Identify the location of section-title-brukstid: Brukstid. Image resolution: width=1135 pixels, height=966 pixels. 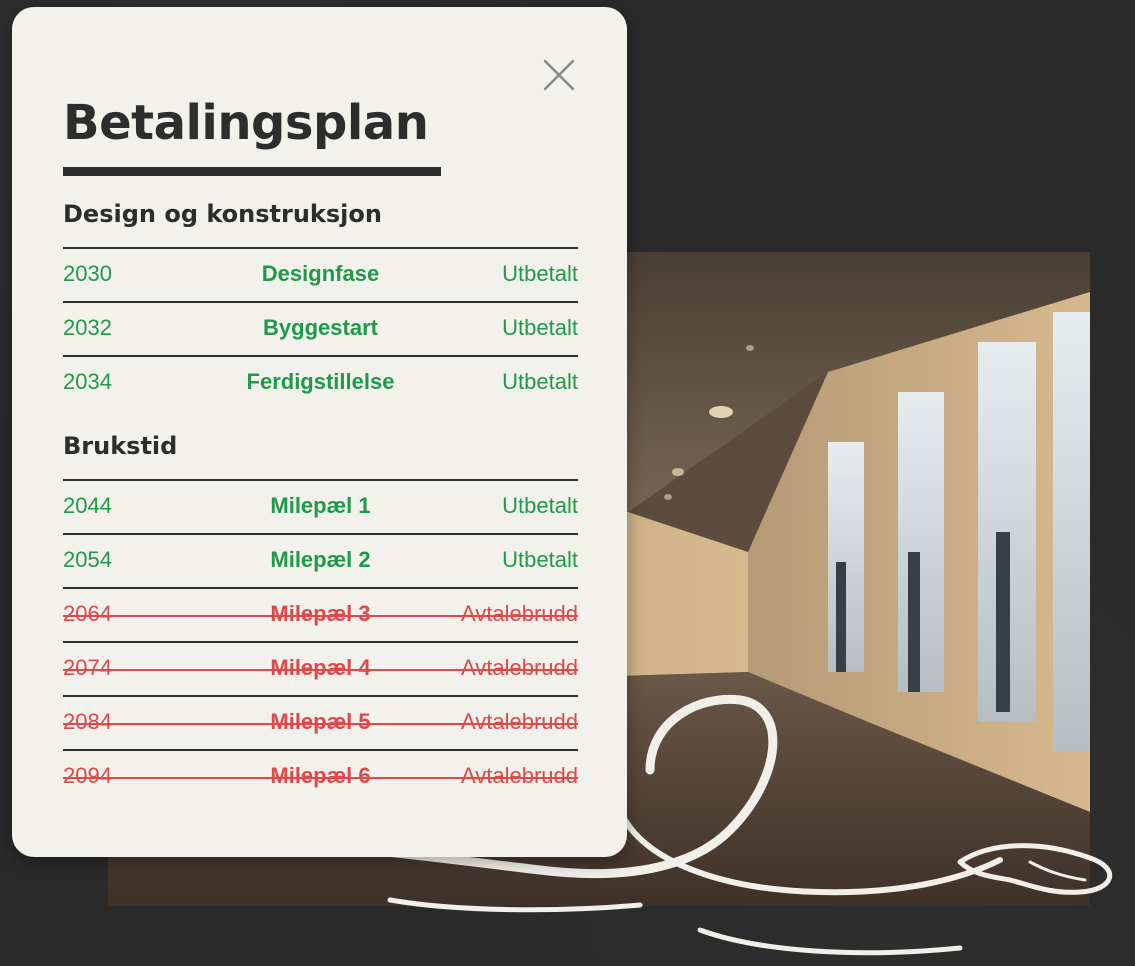
(120, 446).